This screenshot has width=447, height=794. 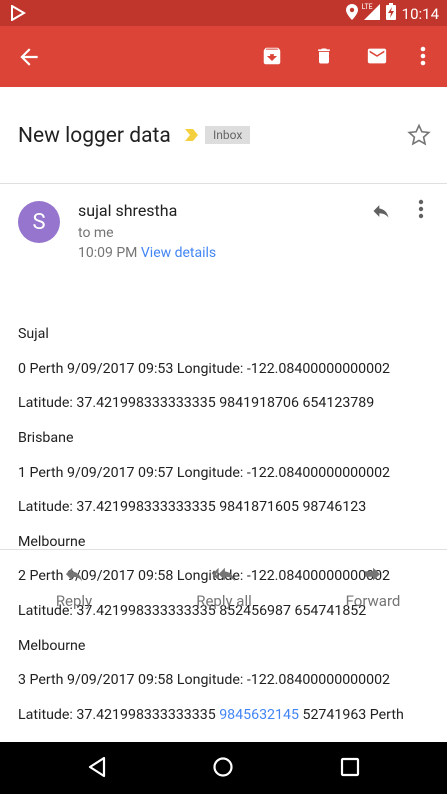 What do you see at coordinates (223, 549) in the screenshot?
I see `divider` at bounding box center [223, 549].